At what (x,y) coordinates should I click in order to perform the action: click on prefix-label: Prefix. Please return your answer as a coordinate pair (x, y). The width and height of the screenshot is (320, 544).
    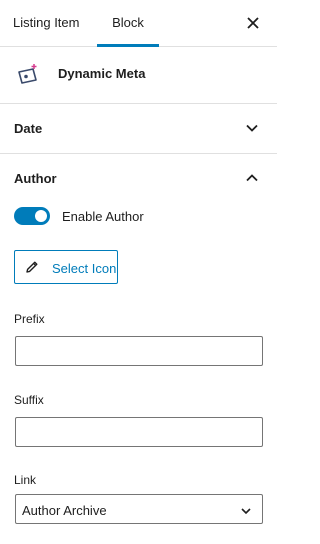
    Looking at the image, I should click on (29, 319).